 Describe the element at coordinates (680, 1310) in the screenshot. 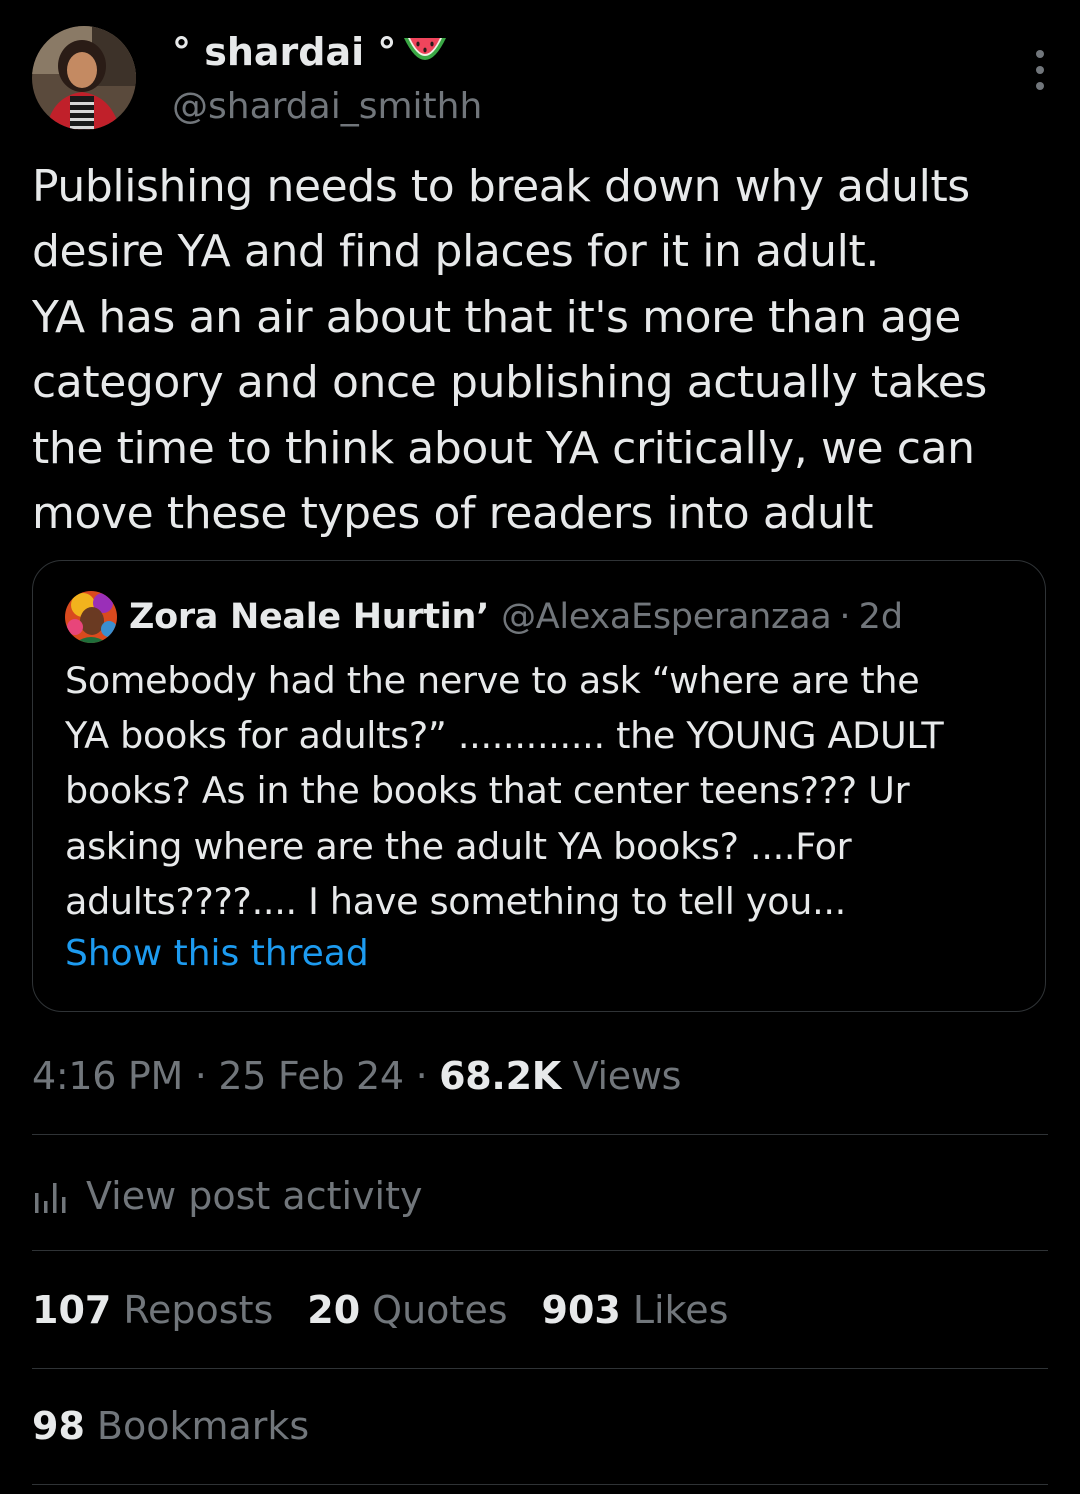

I see `likes-label: Likes` at that location.